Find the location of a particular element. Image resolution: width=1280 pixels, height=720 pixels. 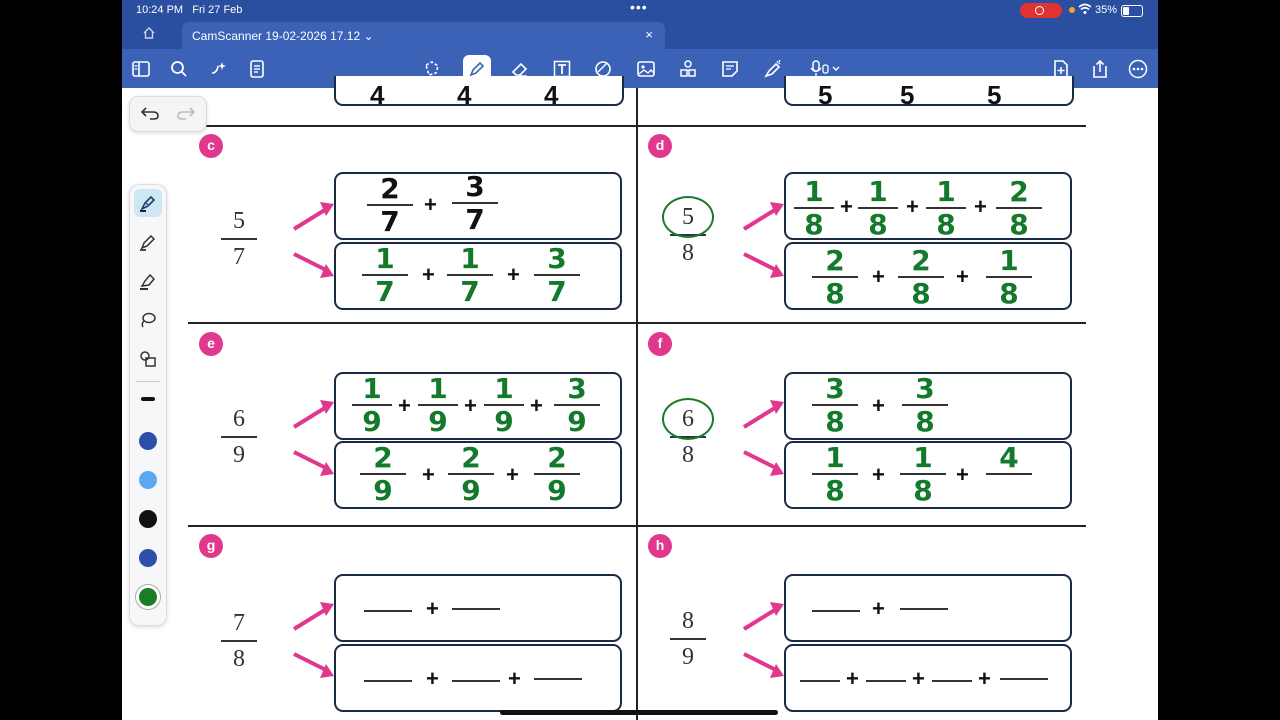

stroke-width-selector is located at coordinates (148, 399).